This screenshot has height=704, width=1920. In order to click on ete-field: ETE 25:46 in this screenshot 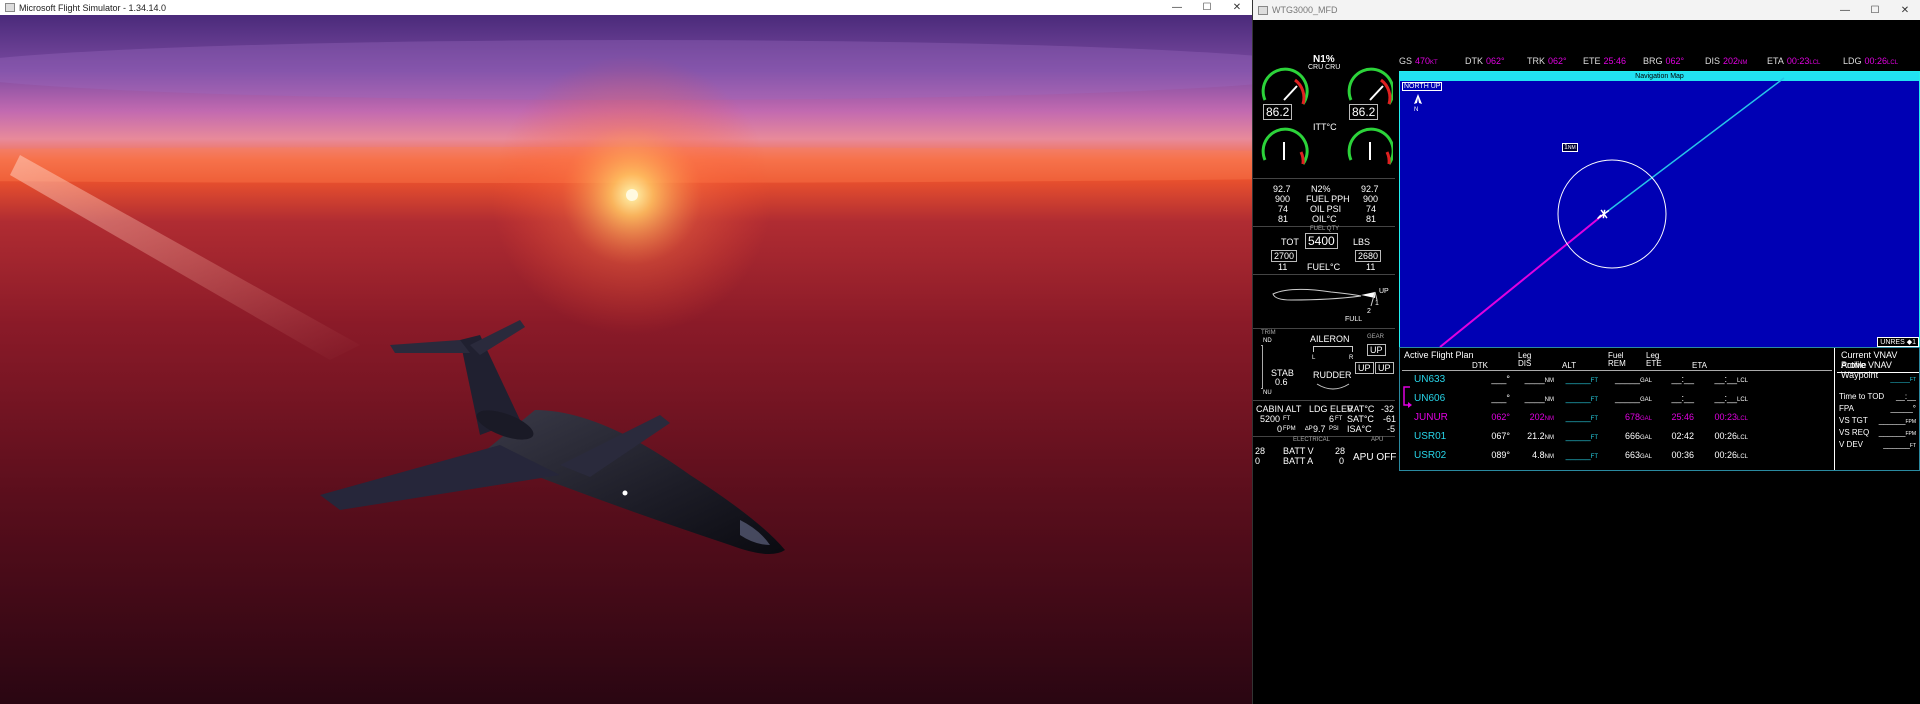, I will do `click(1605, 61)`.